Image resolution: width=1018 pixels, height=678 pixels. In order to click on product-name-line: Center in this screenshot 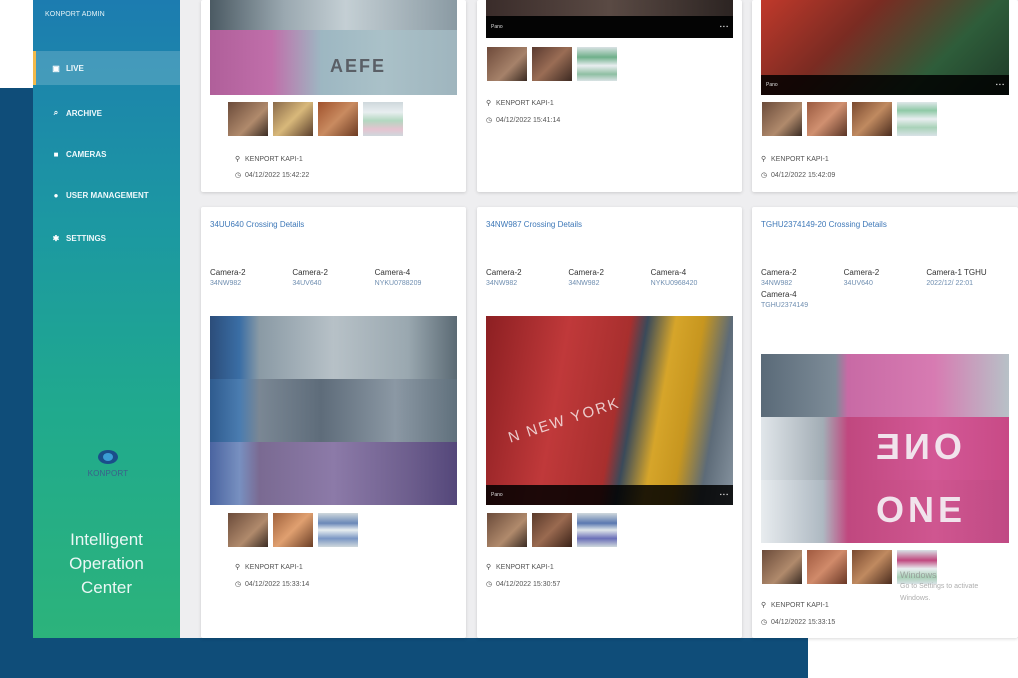, I will do `click(106, 587)`.